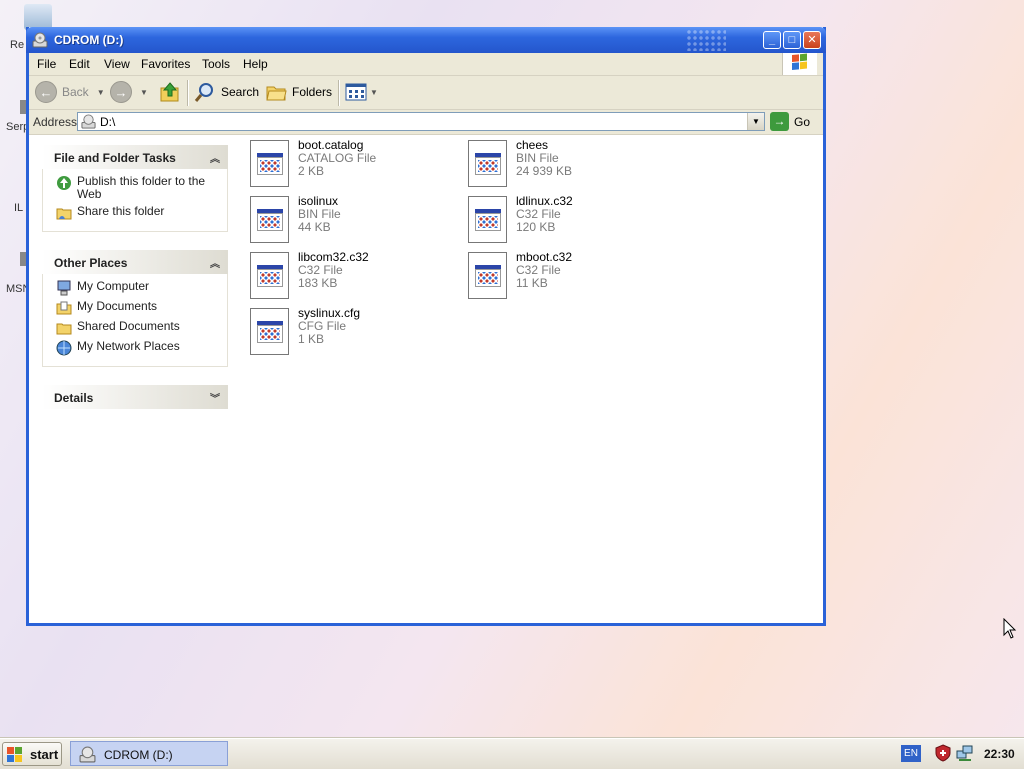 This screenshot has width=1024, height=769. I want to click on file-item: isolinux BIN File 44 KB, so click(355, 219).